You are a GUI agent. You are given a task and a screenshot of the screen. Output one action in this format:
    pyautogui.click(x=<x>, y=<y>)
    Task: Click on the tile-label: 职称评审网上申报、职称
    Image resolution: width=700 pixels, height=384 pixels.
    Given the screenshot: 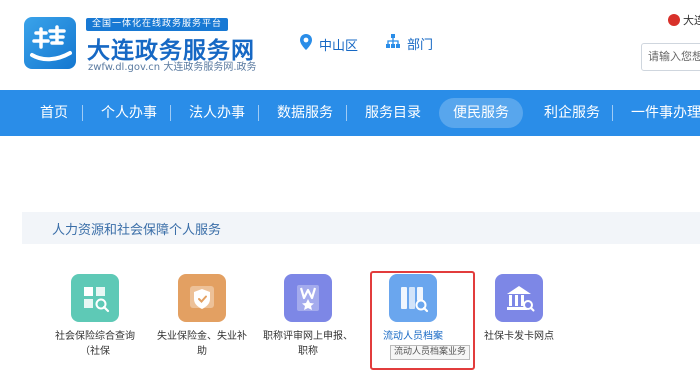 What is the action you would take?
    pyautogui.click(x=308, y=344)
    